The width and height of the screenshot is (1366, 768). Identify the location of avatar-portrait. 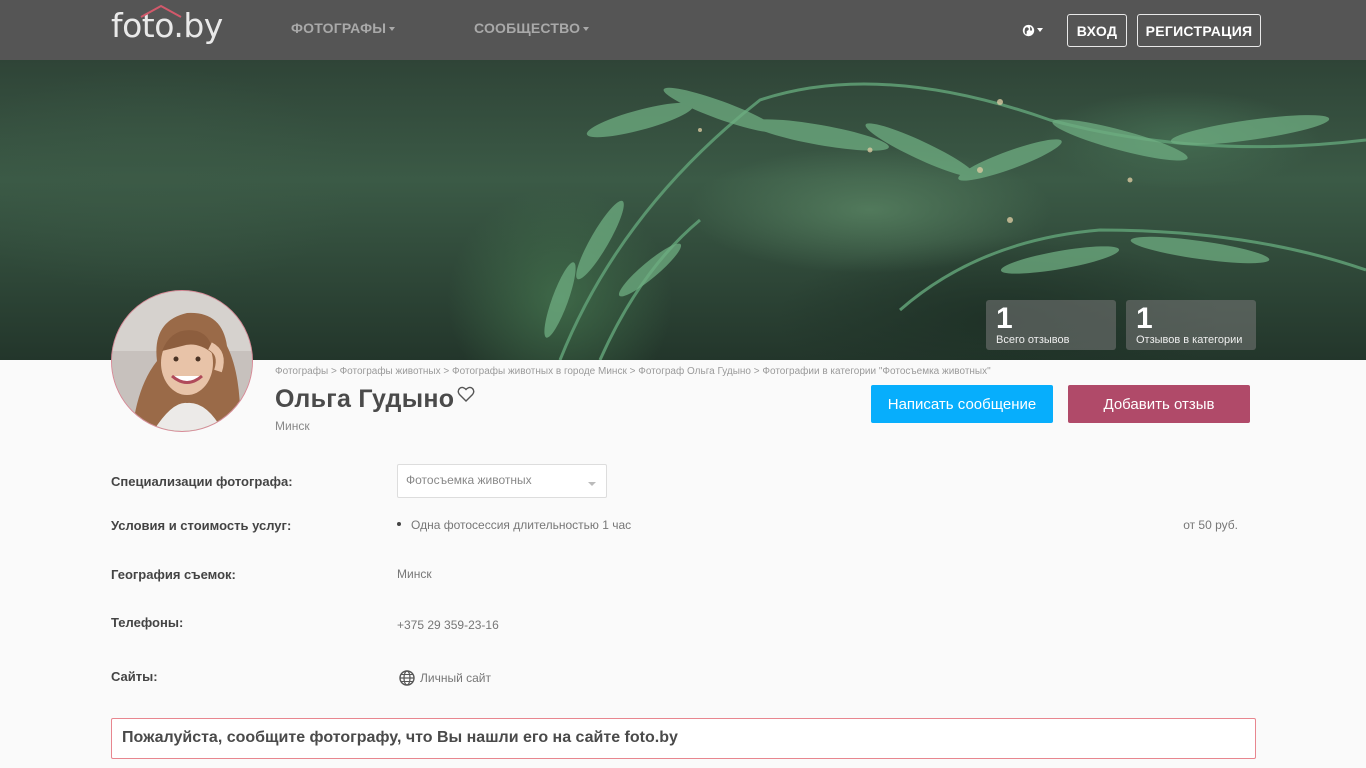
(182, 361).